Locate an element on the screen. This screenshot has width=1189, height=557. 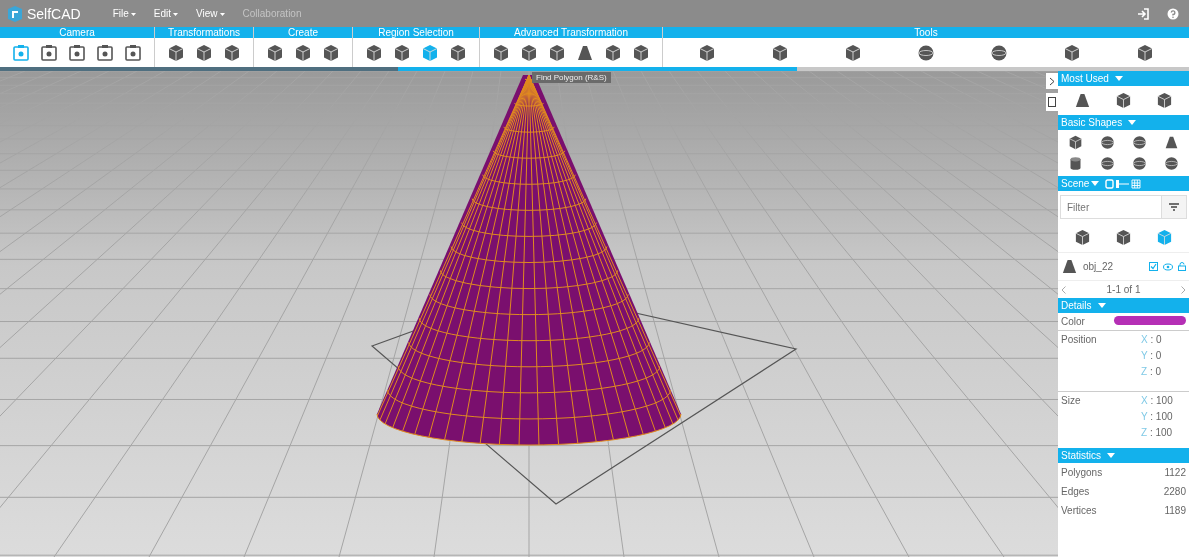
field-label: Color is located at coordinates (1073, 321).